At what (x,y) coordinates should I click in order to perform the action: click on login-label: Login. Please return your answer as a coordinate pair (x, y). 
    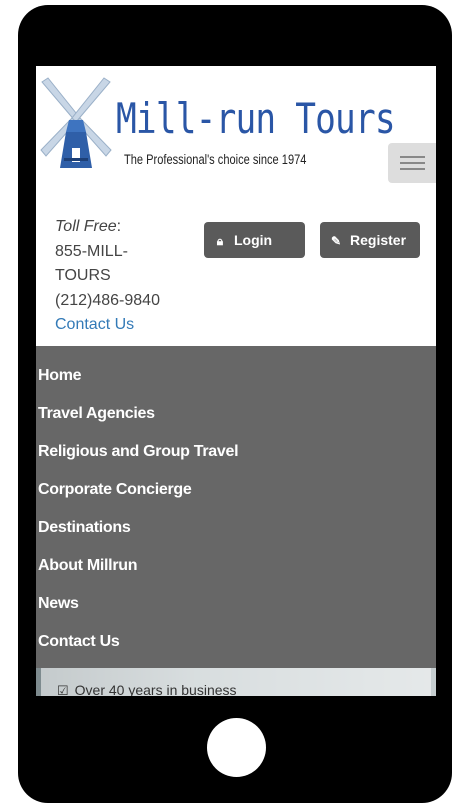
    Looking at the image, I should click on (253, 240).